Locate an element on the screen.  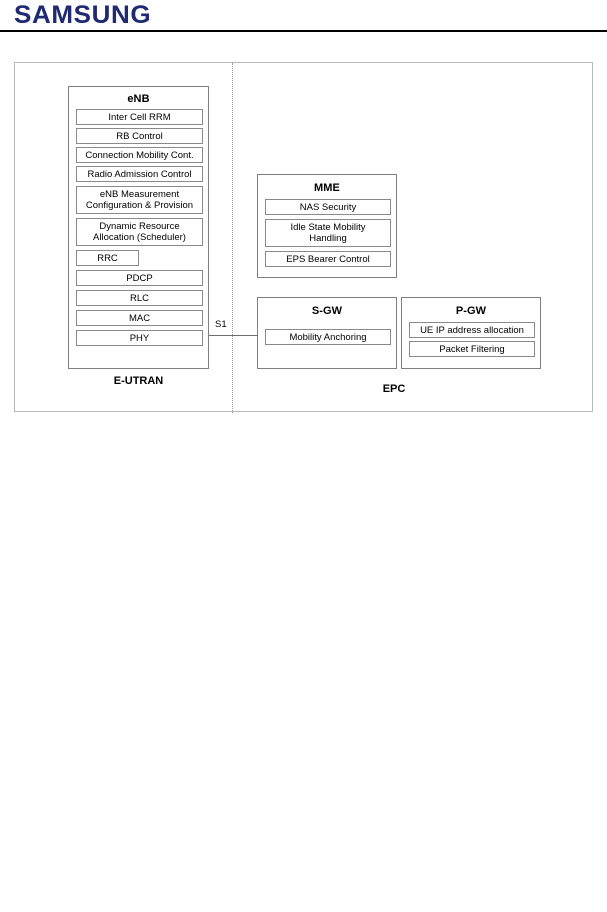
region-label-eutran: E-UTRAN is located at coordinates (138, 381).